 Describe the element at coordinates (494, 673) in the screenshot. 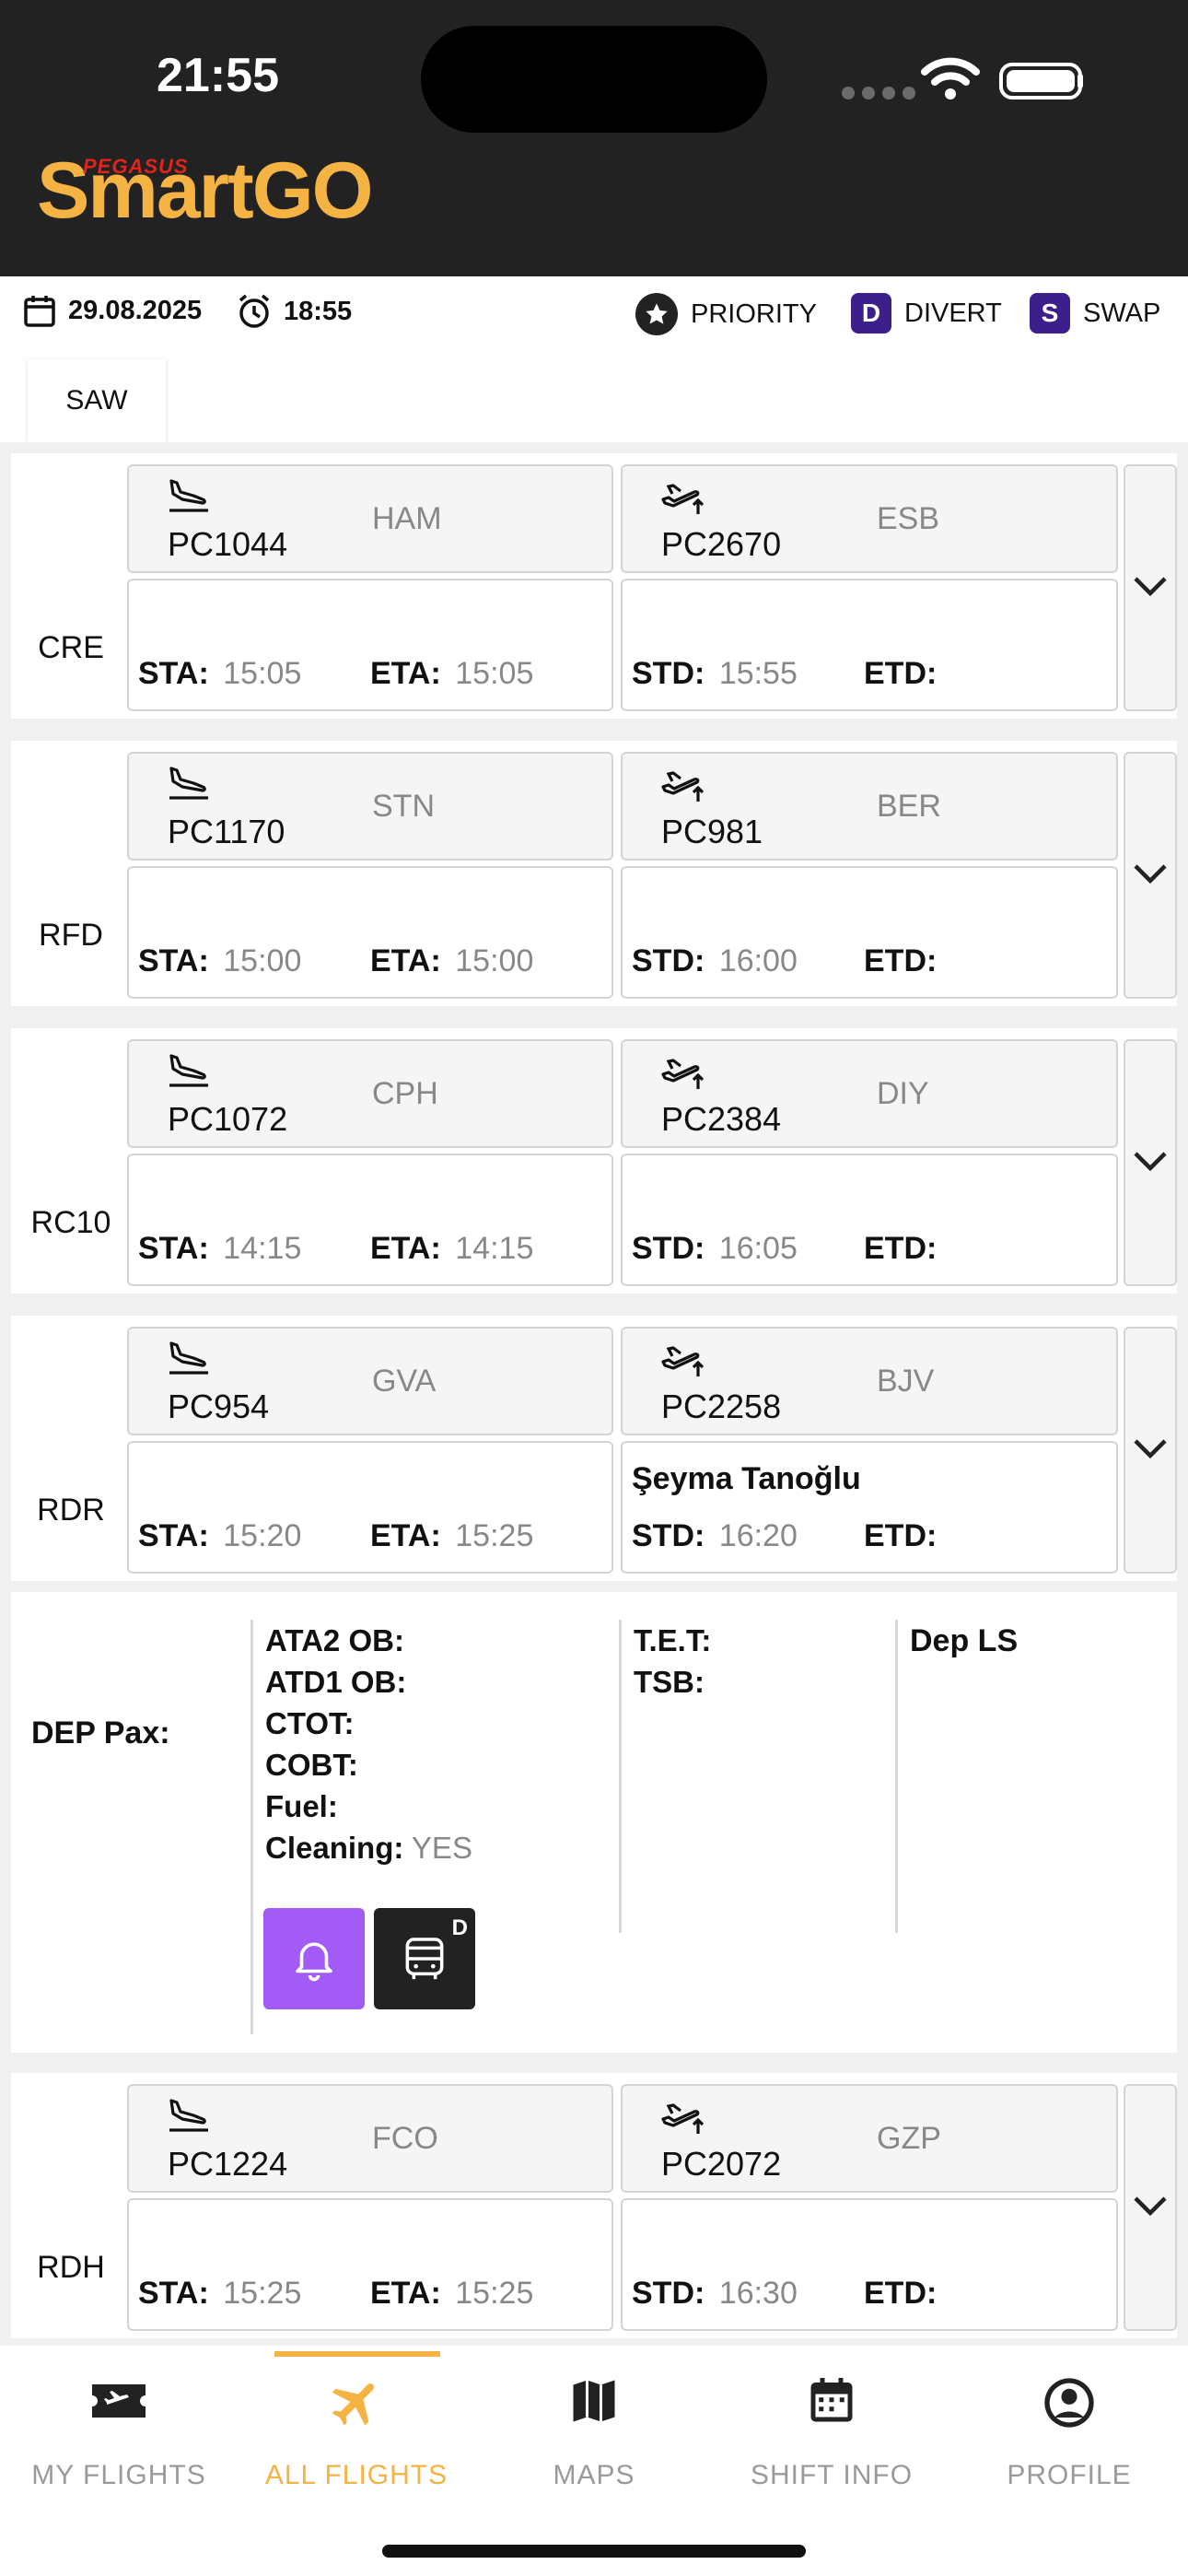

I see `eta-value: 15:05` at that location.